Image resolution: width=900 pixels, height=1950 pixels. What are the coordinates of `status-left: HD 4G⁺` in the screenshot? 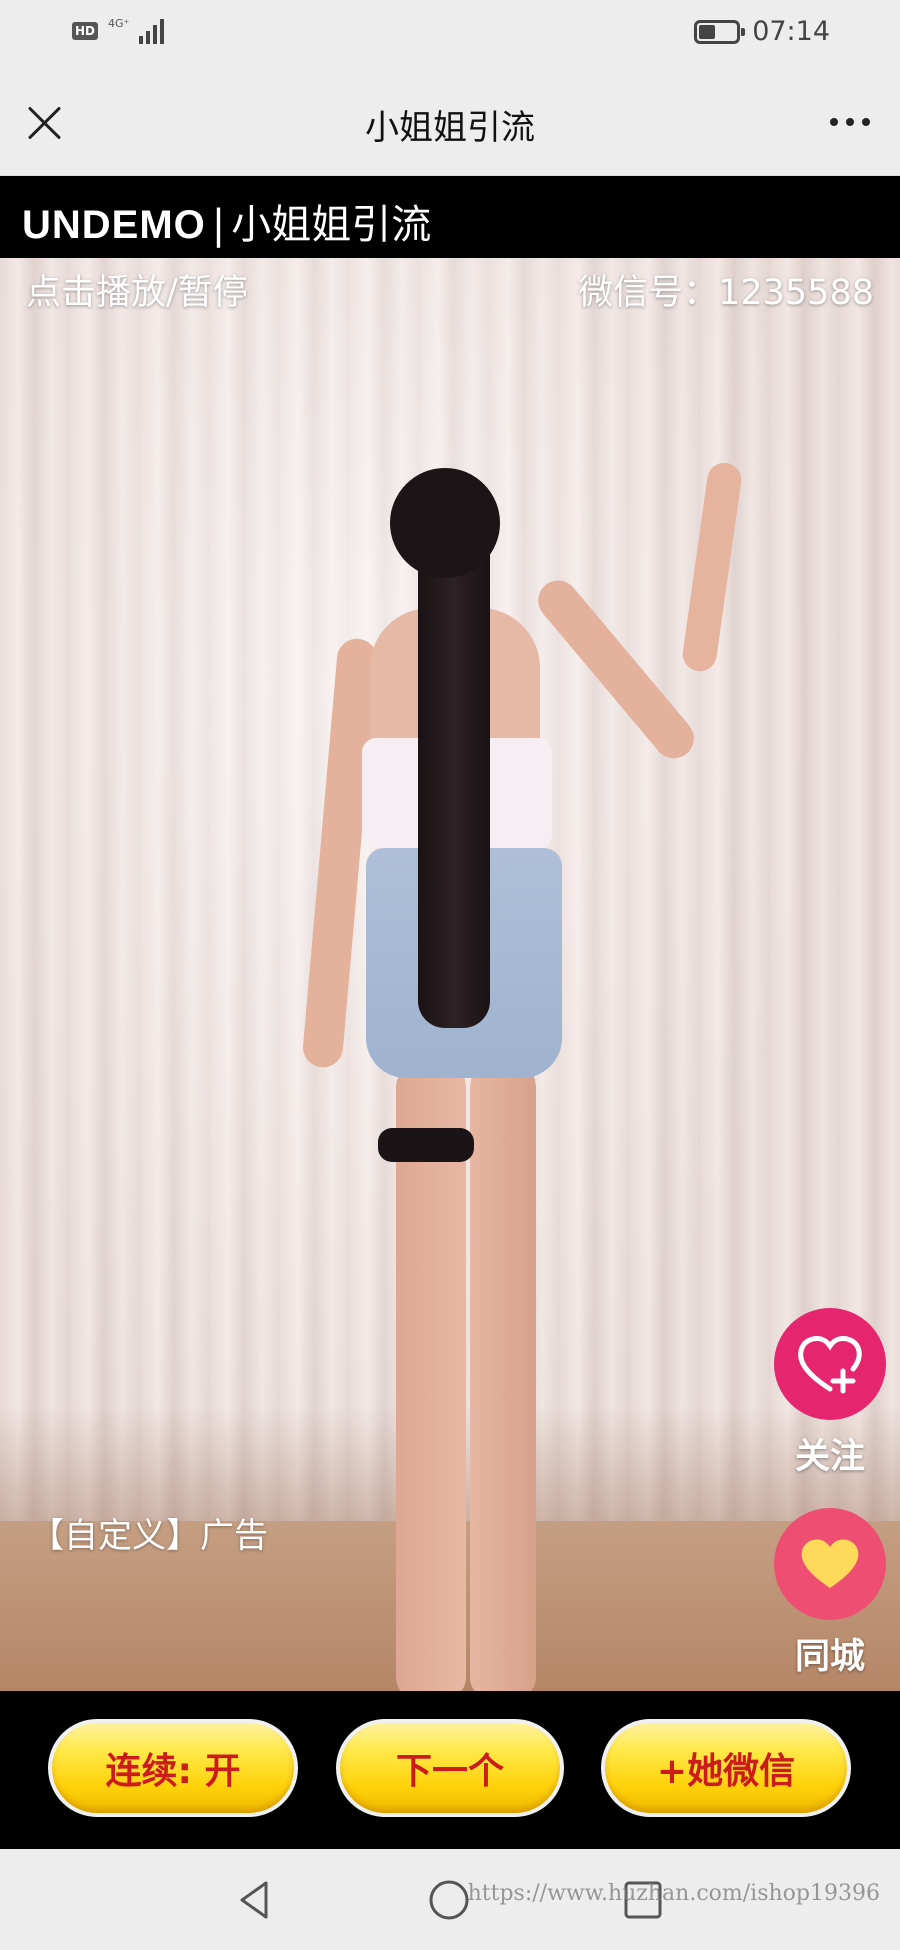 It's located at (118, 30).